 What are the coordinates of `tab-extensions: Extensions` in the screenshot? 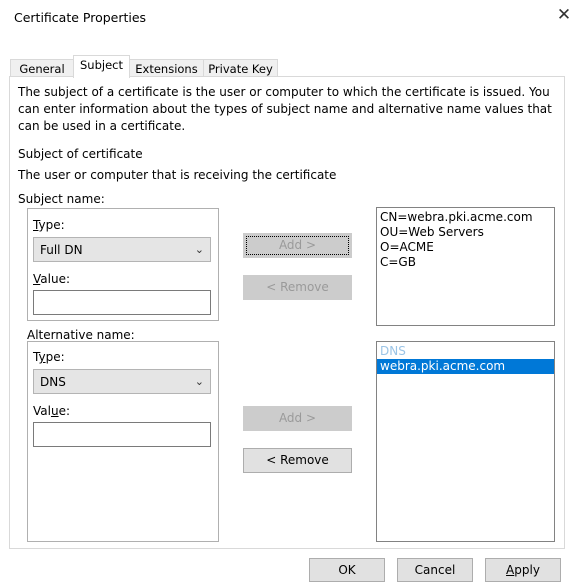 It's located at (166, 68).